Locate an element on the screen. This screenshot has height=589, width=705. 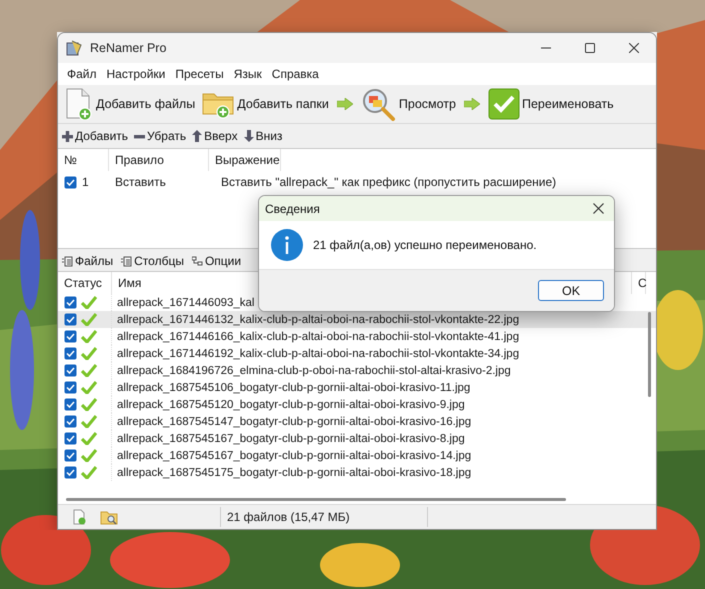
dialog-message: 21 файл(а,ов) успешно переименовано. is located at coordinates (425, 245).